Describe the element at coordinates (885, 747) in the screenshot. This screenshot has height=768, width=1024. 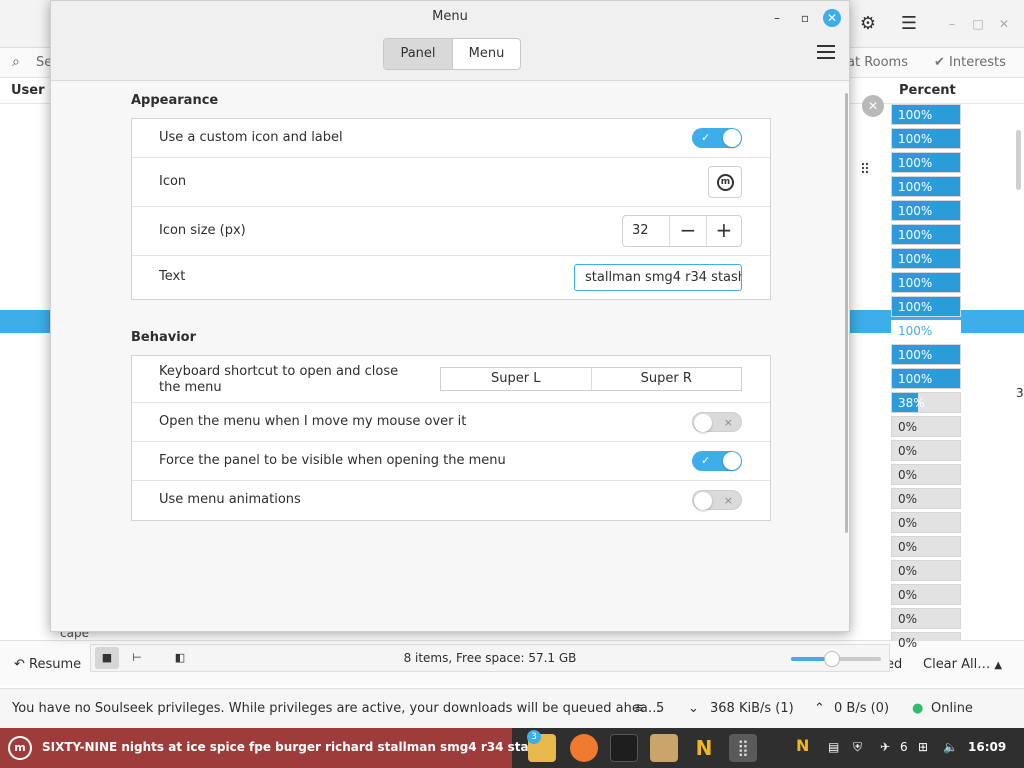
I see `notifications-icon: ✈` at that location.